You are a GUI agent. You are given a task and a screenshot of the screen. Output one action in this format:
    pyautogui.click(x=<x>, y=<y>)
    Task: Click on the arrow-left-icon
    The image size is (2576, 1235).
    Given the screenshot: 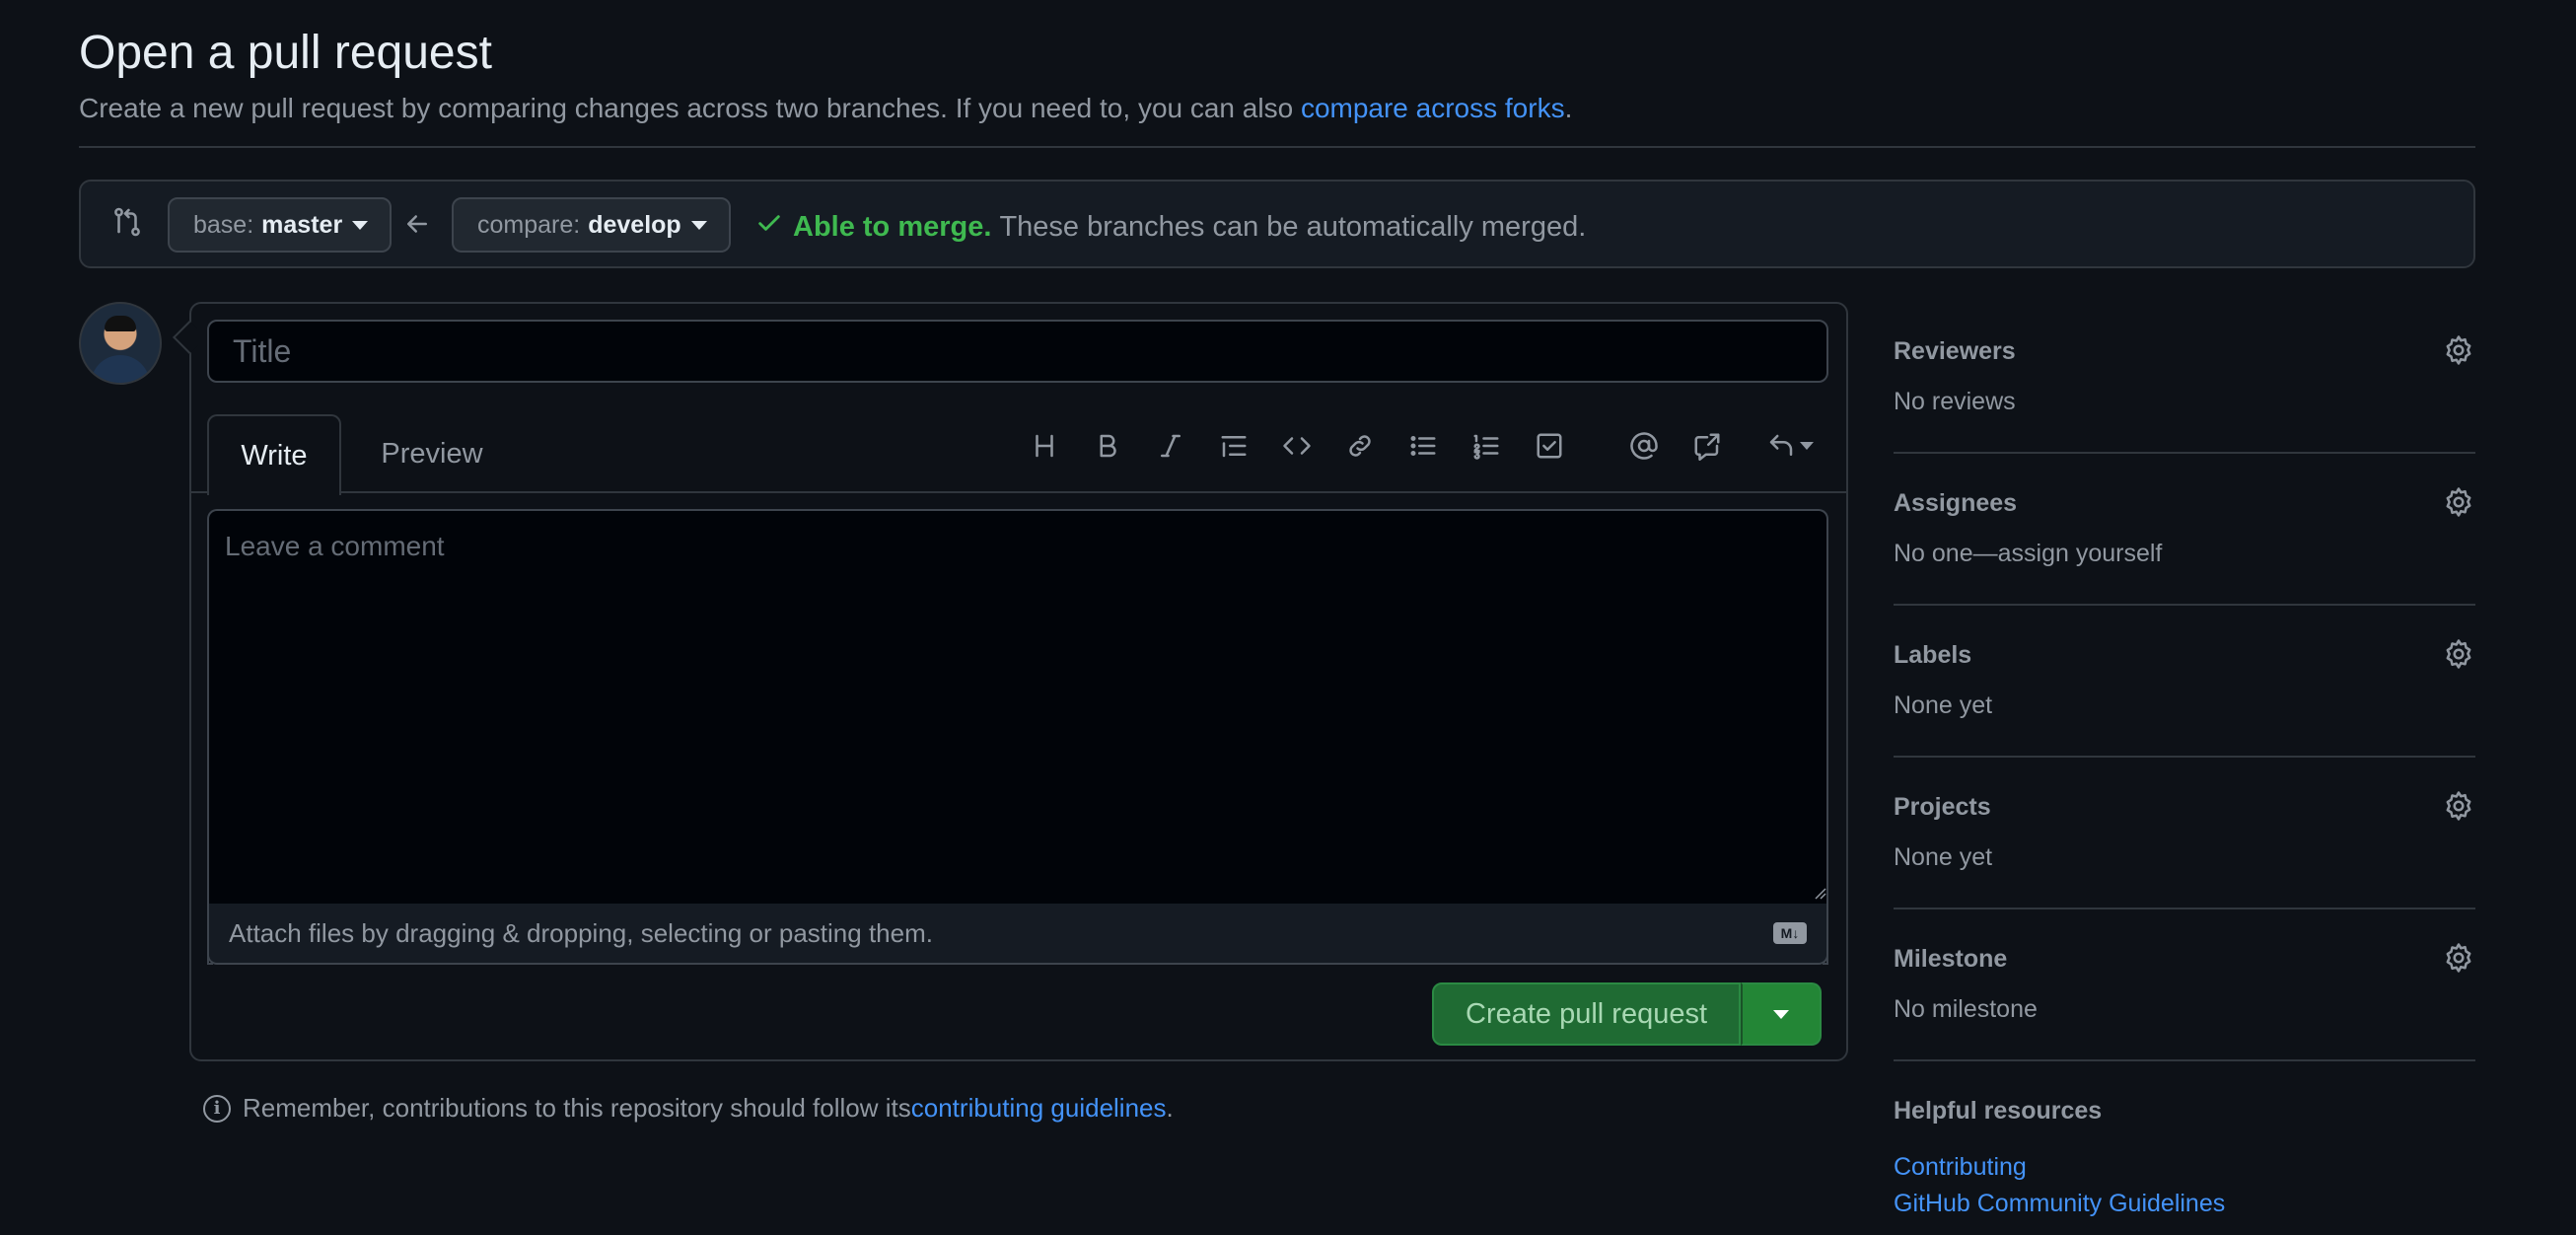 What is the action you would take?
    pyautogui.click(x=417, y=226)
    